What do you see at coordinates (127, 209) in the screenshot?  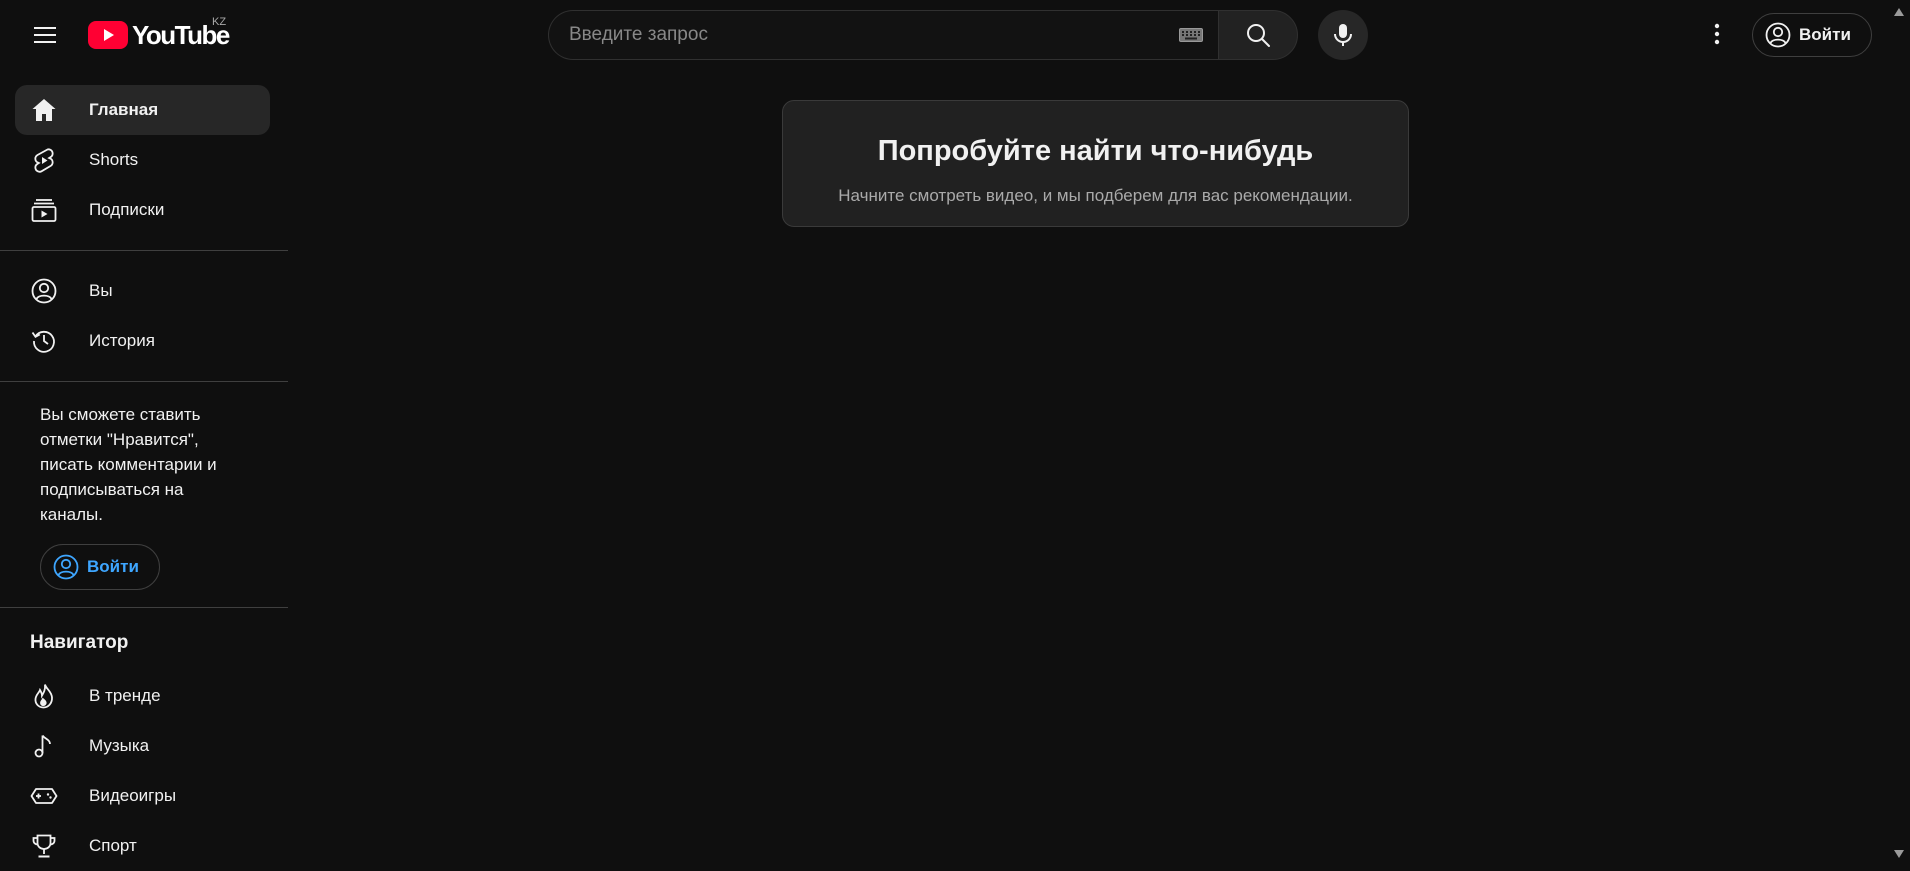 I see `sidebar-item-label: Подписки` at bounding box center [127, 209].